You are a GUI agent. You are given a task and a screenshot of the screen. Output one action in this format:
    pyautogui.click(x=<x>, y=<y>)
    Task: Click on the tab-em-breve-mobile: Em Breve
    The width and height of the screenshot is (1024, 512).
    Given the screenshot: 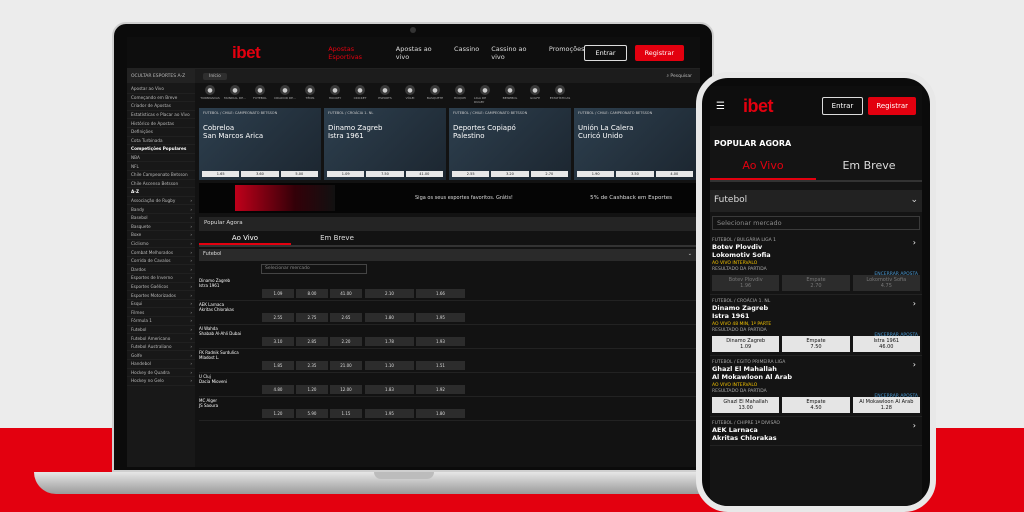 What is the action you would take?
    pyautogui.click(x=869, y=167)
    